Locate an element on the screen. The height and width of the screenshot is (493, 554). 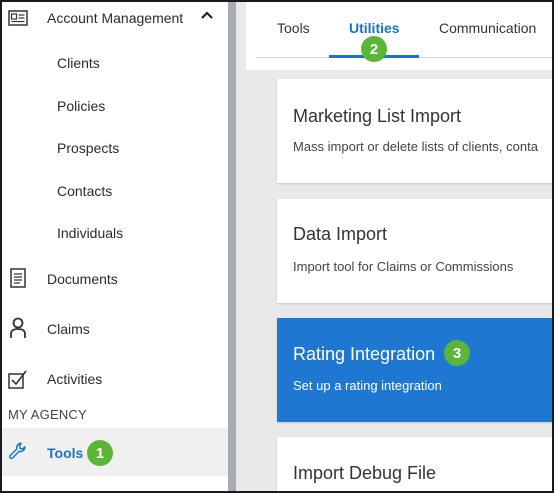
step-badge: 2 is located at coordinates (374, 49).